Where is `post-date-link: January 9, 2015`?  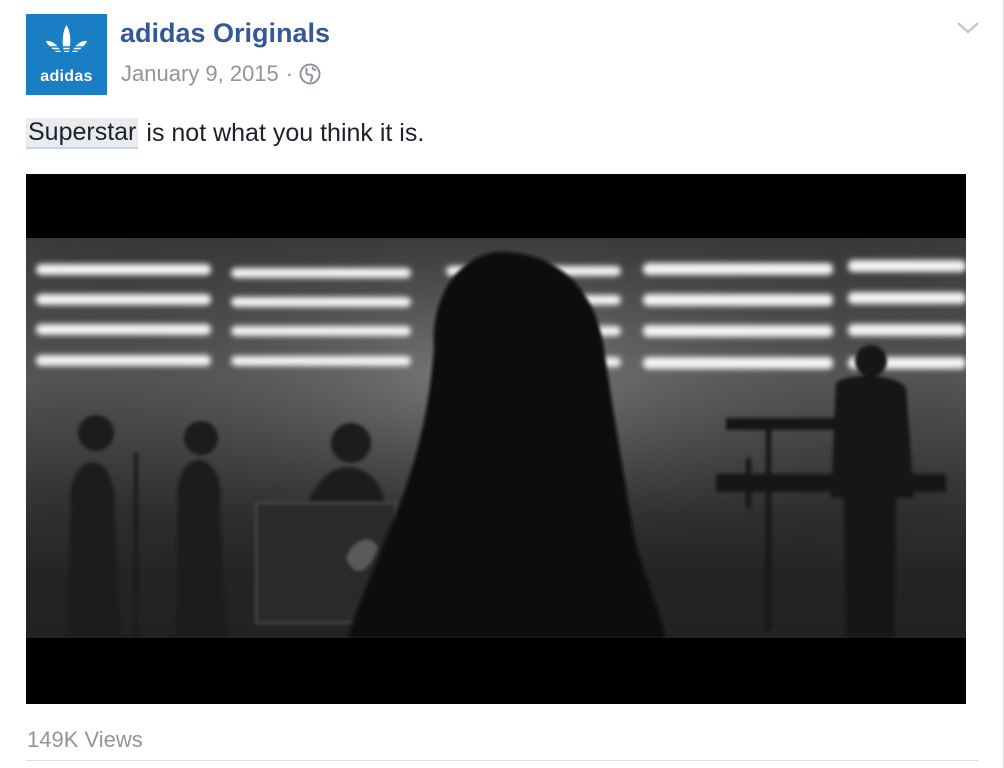
post-date-link: January 9, 2015 is located at coordinates (200, 74).